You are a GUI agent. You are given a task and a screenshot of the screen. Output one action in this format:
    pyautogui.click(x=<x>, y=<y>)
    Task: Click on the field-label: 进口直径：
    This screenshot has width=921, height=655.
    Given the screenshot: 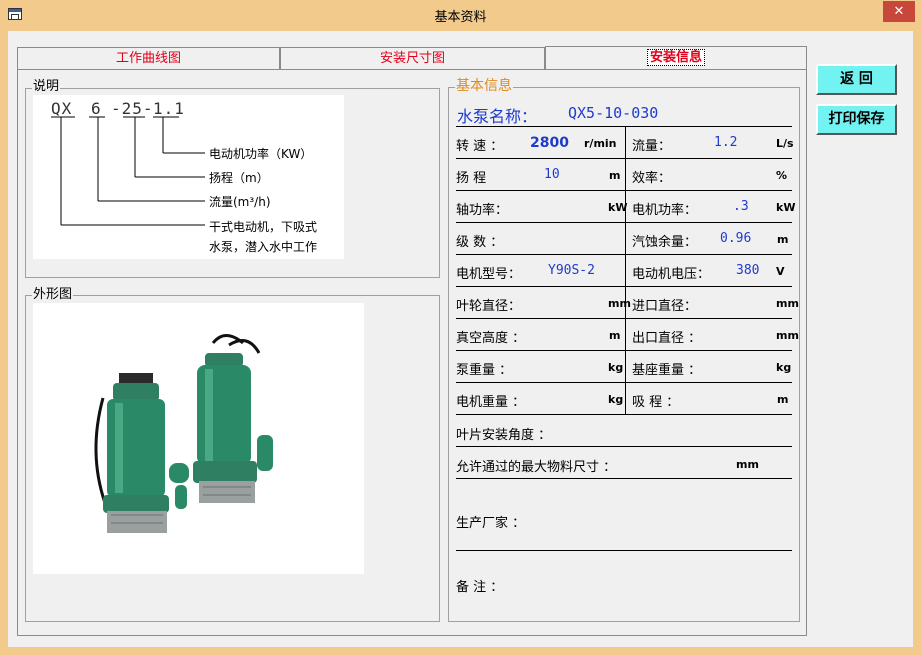 What is the action you would take?
    pyautogui.click(x=665, y=306)
    